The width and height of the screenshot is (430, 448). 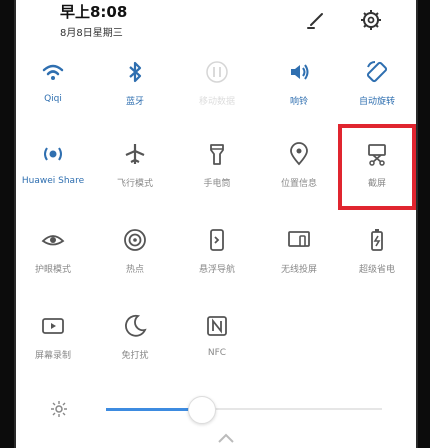 I want to click on tile-label: 飞行模式, so click(x=134, y=184).